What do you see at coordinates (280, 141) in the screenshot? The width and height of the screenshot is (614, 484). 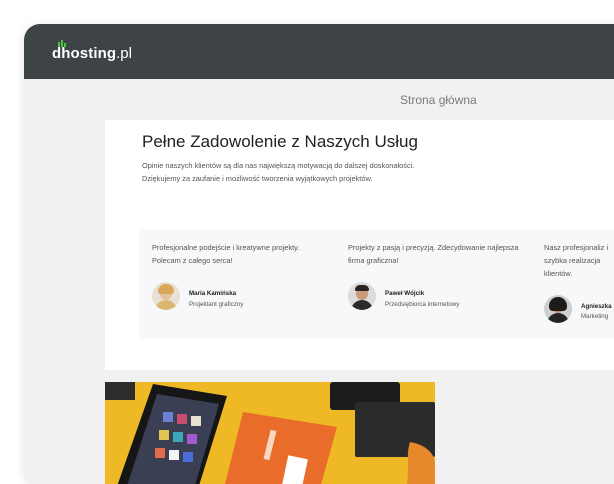 I see `section-title: Pełne Zadowolenie z Naszych Usług` at bounding box center [280, 141].